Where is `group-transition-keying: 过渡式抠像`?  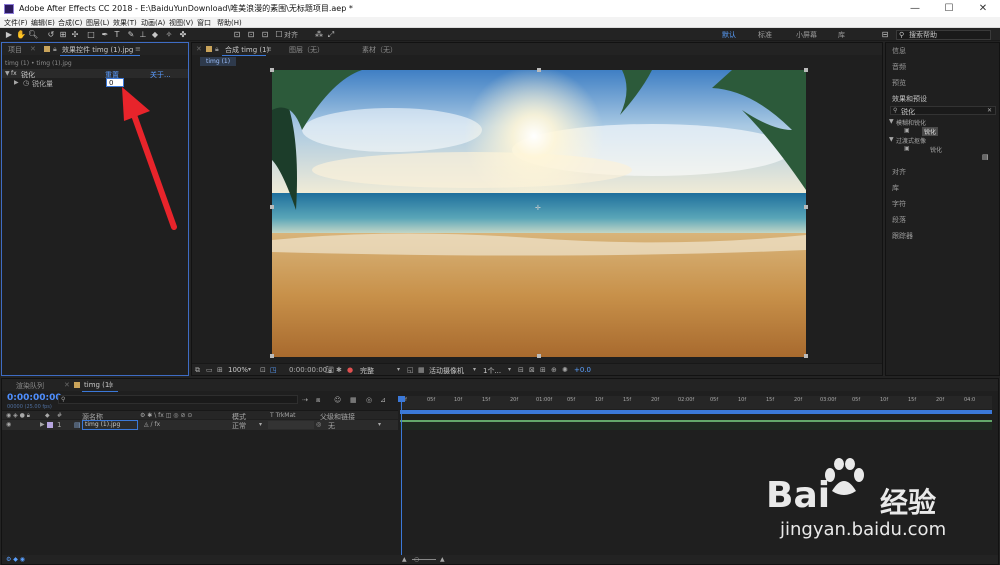 group-transition-keying: 过渡式抠像 is located at coordinates (911, 140).